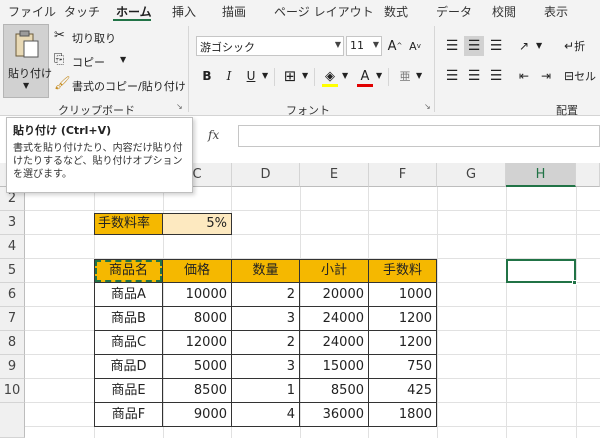  I want to click on wrap-text-button: ↵ 折, so click(582, 46).